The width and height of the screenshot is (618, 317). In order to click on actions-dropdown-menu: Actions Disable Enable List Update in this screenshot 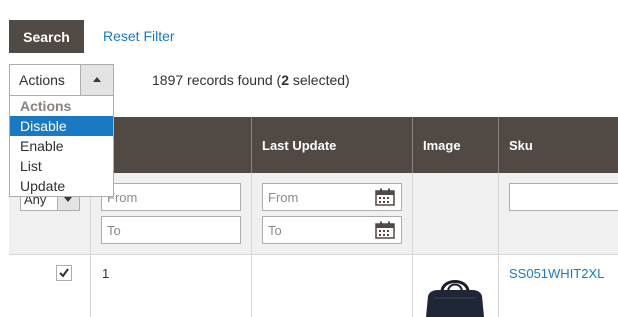, I will do `click(61, 146)`.